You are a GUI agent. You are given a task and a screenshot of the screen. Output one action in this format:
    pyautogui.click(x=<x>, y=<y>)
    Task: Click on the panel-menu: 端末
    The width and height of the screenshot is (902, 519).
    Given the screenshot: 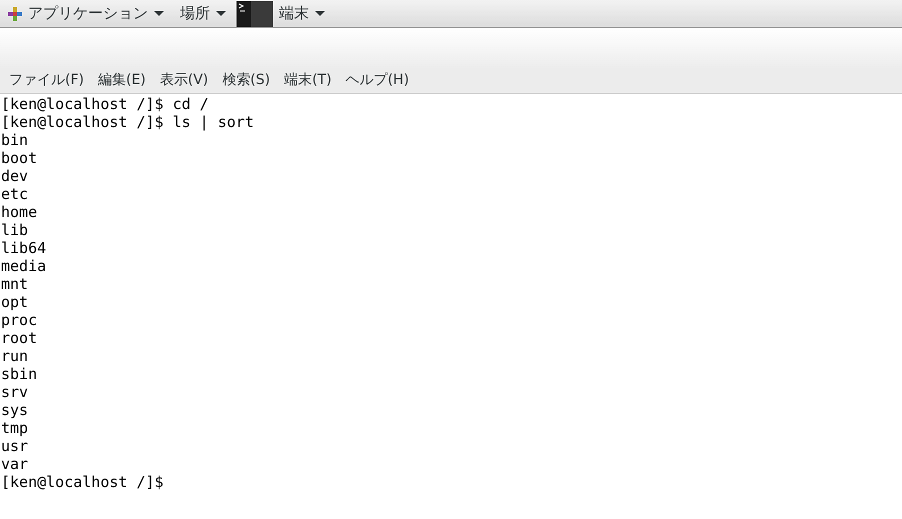 What is the action you would take?
    pyautogui.click(x=285, y=13)
    